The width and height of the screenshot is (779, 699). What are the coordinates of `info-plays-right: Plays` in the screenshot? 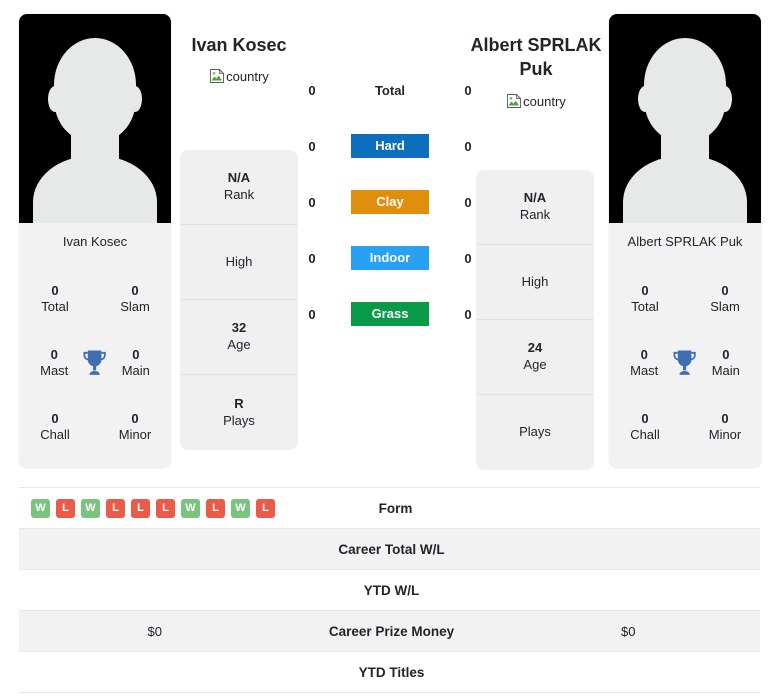 It's located at (535, 432).